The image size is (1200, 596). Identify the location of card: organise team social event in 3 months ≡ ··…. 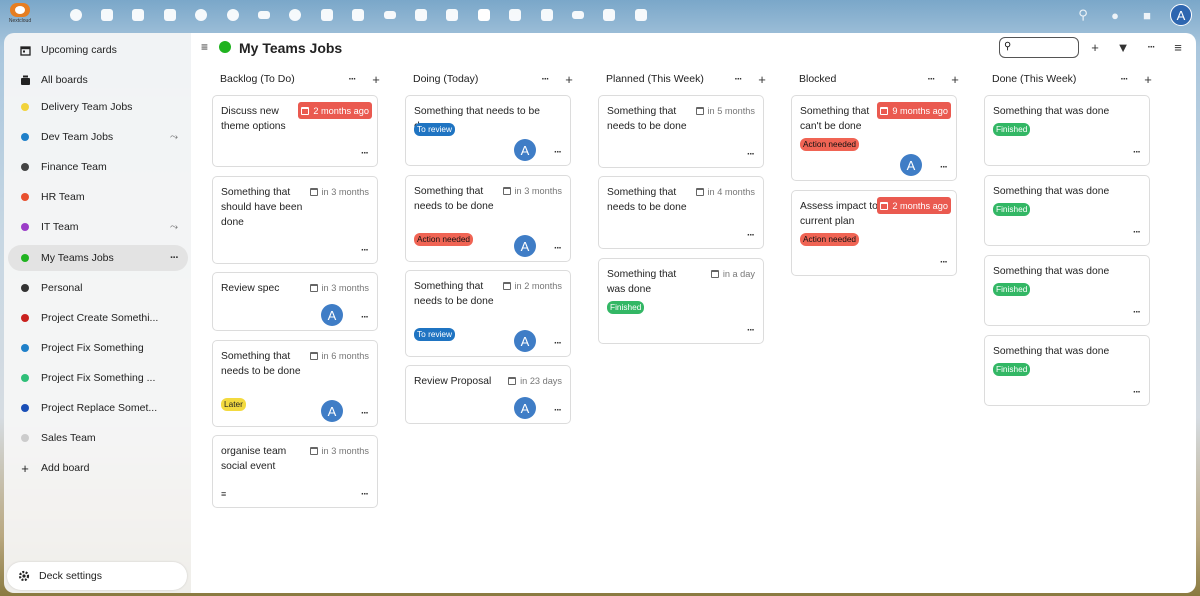
(295, 471).